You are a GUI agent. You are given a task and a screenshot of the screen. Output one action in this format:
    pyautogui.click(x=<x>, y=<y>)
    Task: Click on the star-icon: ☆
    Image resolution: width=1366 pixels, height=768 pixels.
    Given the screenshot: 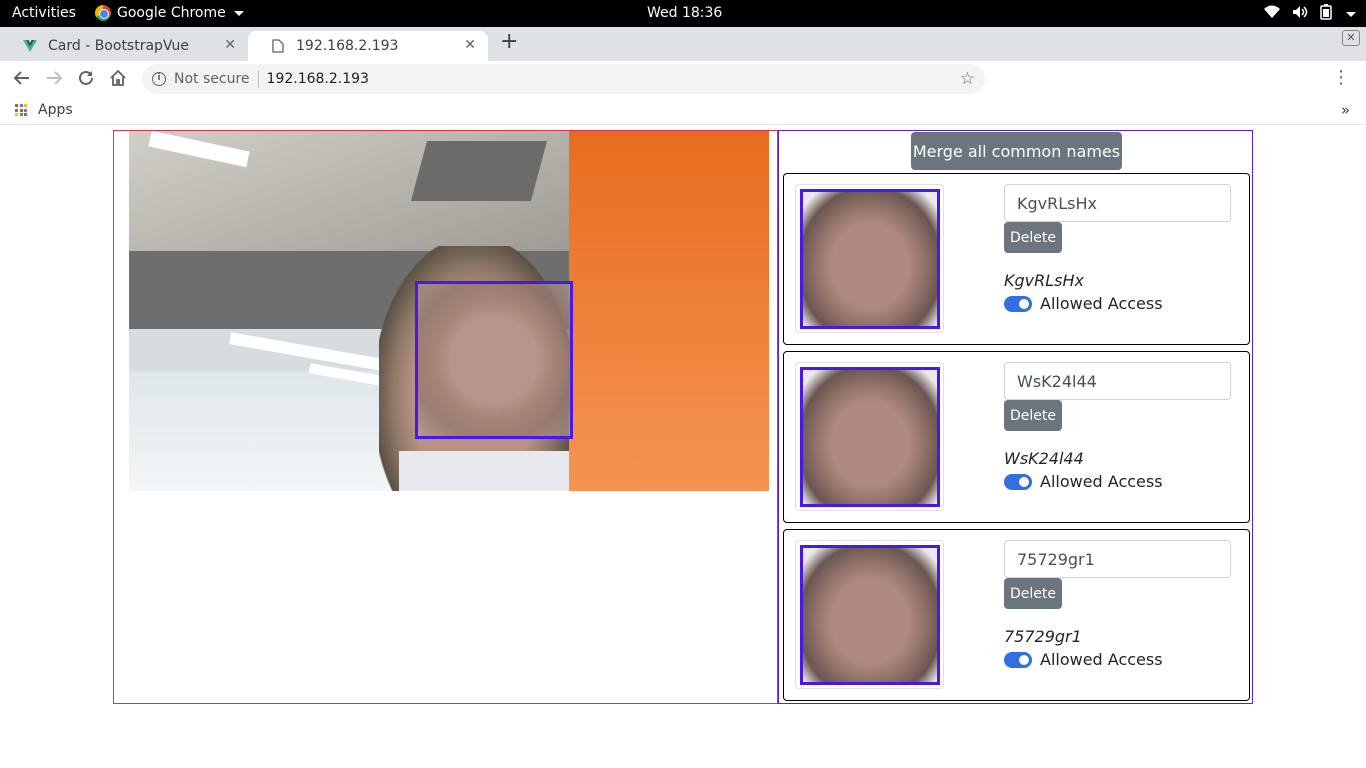 What is the action you would take?
    pyautogui.click(x=967, y=79)
    